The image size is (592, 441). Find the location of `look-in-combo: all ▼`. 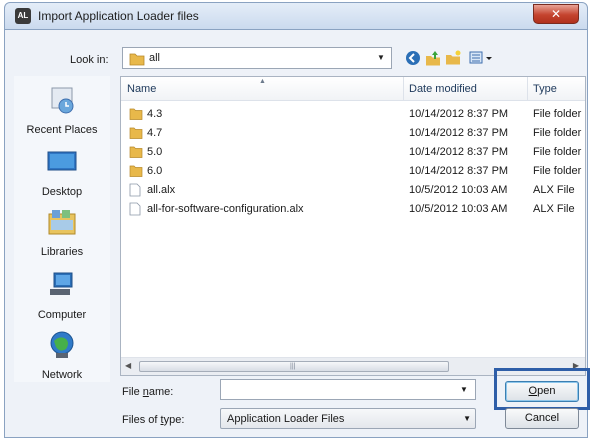

look-in-combo: all ▼ is located at coordinates (257, 58).